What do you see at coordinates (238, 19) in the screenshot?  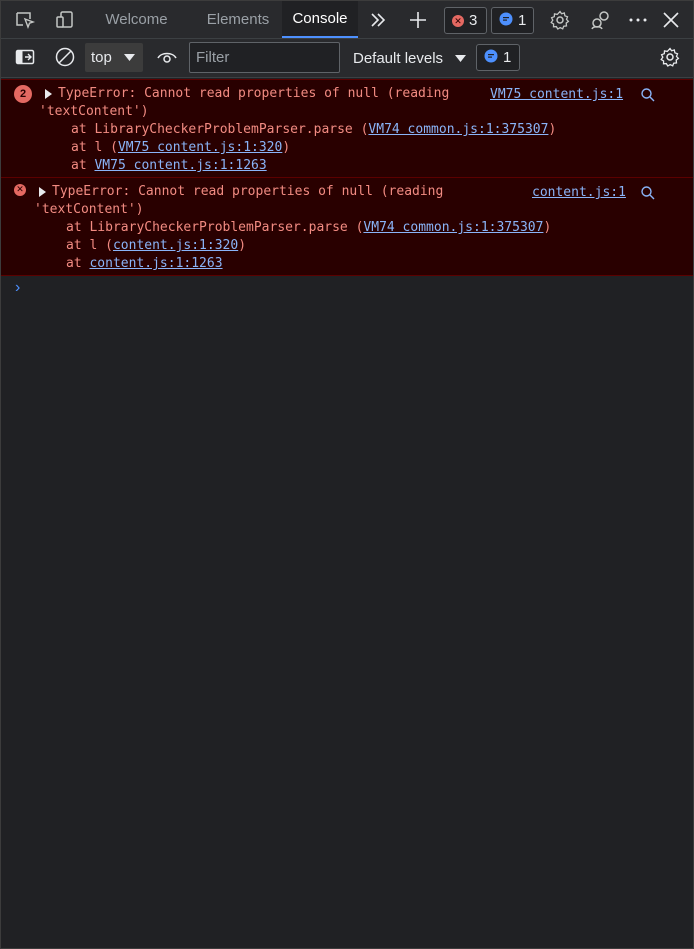 I see `tab-elements: Elements` at bounding box center [238, 19].